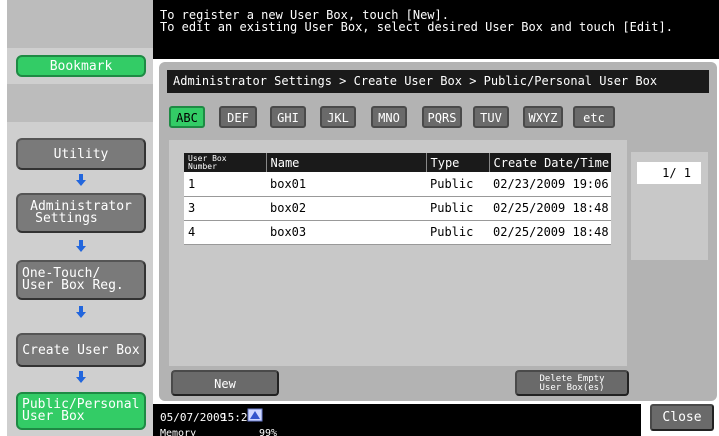 Image resolution: width=719 pixels, height=436 pixels. Describe the element at coordinates (389, 117) in the screenshot. I see `tab-mno: MNO` at that location.